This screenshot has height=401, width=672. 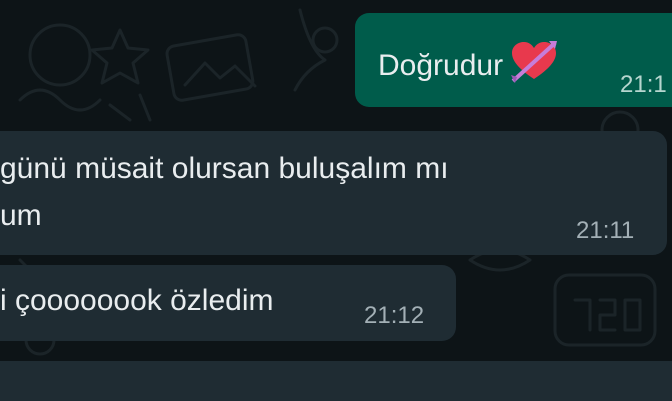 What do you see at coordinates (224, 168) in the screenshot?
I see `message-text-line-1: günü müsait olursan buluşalım mı` at bounding box center [224, 168].